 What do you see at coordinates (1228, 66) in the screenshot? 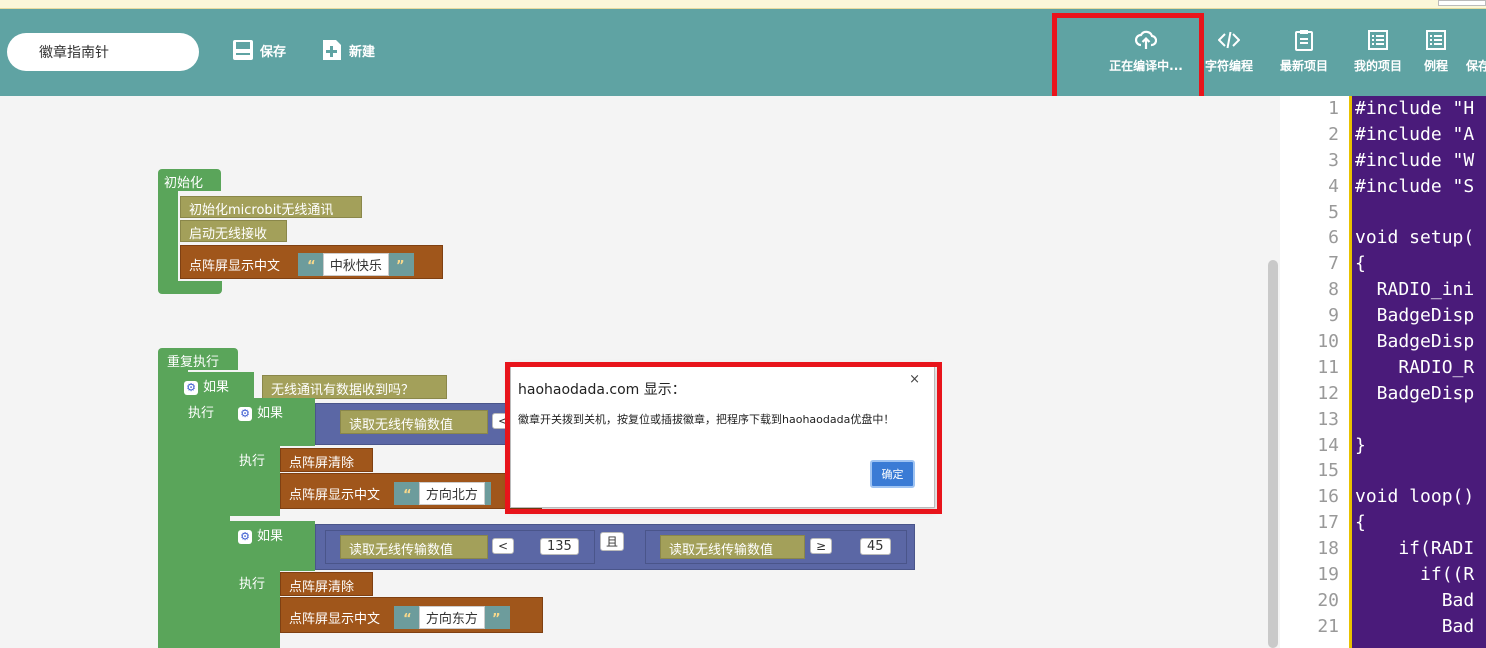
I see `char-programming-label: 字符编程` at bounding box center [1228, 66].